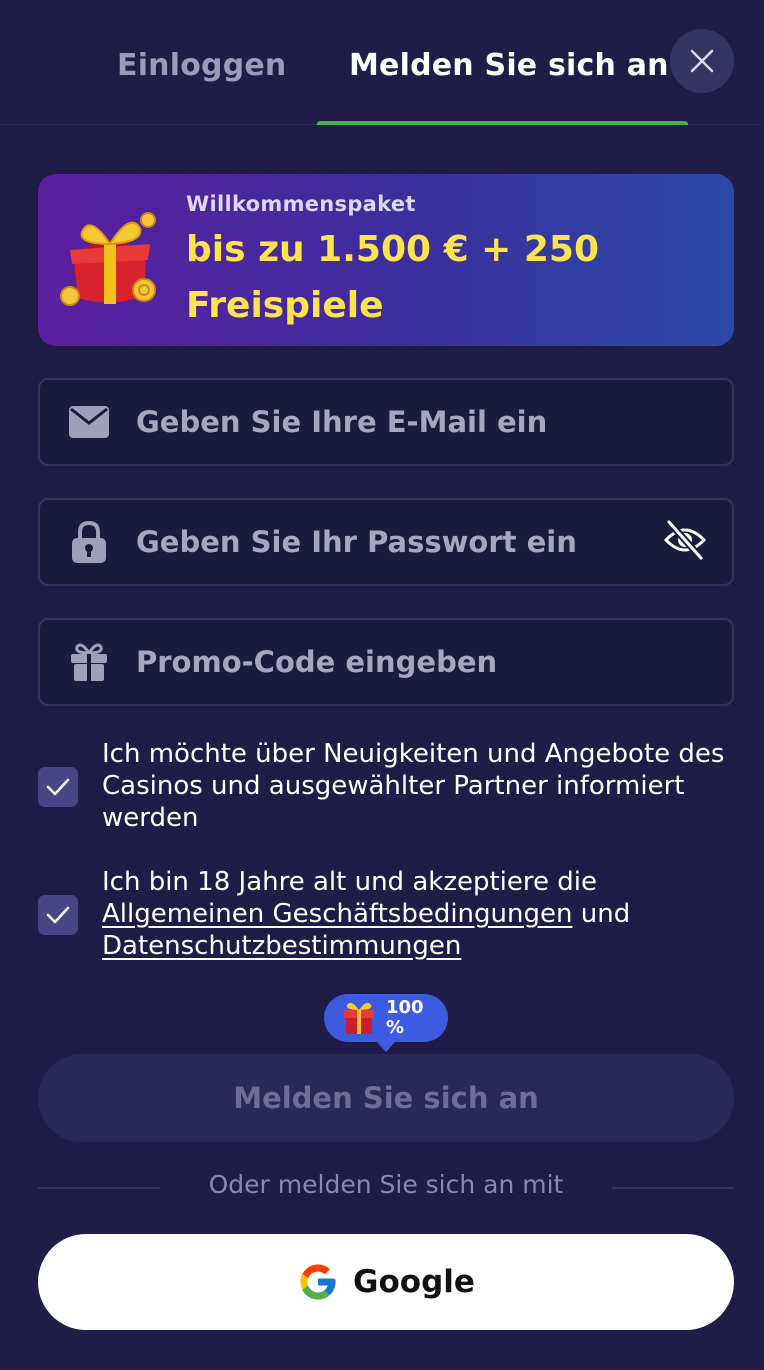 This screenshot has height=1370, width=764. Describe the element at coordinates (89, 422) in the screenshot. I see `envelope-icon` at that location.